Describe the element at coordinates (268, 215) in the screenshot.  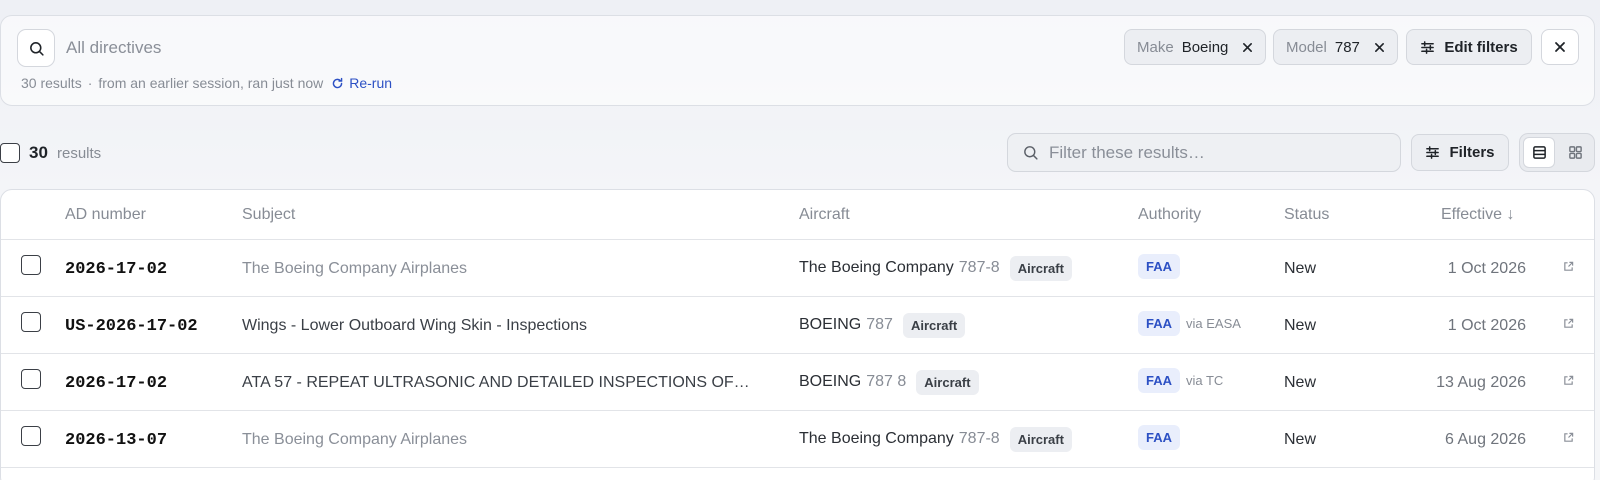
I see `column-header-subject: Subject` at that location.